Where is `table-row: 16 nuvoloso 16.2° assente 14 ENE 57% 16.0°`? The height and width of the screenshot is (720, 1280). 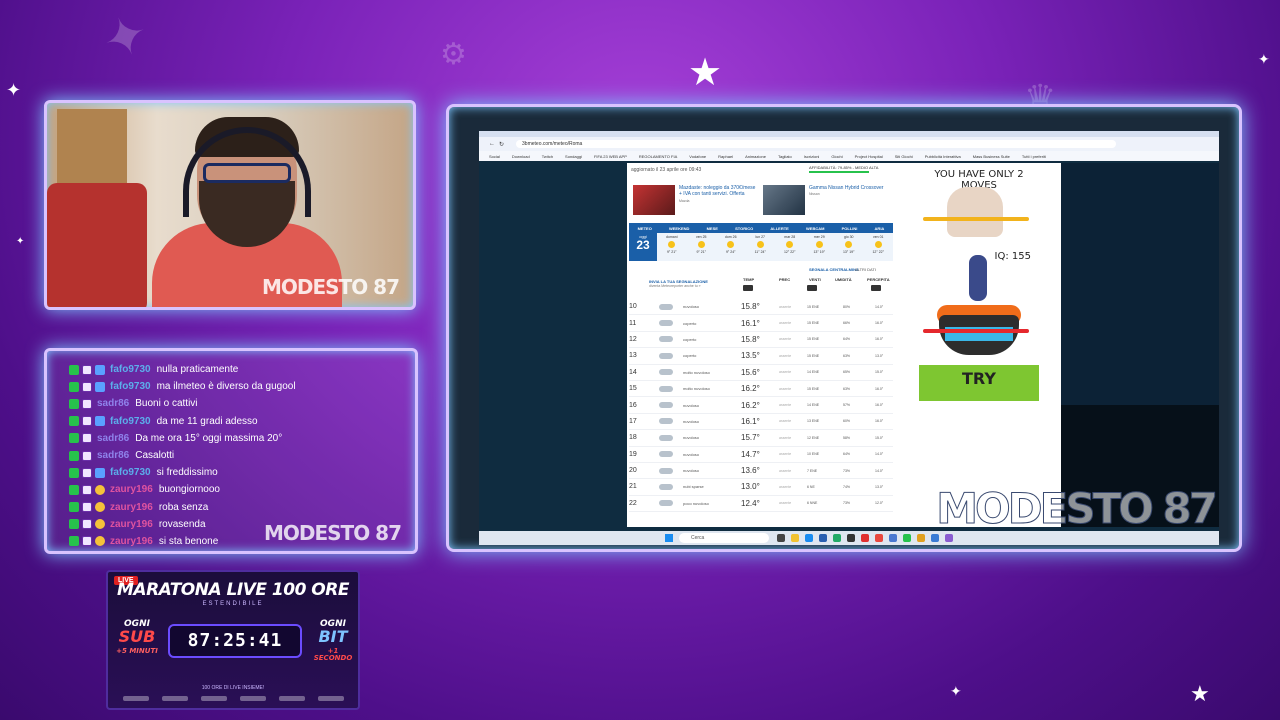 table-row: 16 nuvoloso 16.2° assente 14 ENE 57% 16.0° is located at coordinates (761, 405).